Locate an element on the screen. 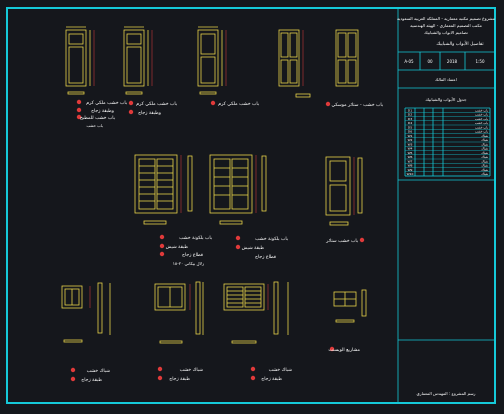 This screenshot has width=504, height=414. schedule-row-desc: شباك is located at coordinates (484, 174).